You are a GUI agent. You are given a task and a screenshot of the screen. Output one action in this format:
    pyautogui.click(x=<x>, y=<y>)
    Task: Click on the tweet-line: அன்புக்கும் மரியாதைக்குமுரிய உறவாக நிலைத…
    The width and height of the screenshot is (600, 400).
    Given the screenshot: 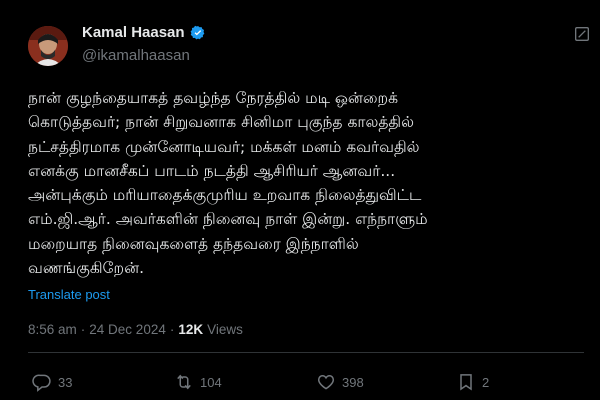 What is the action you would take?
    pyautogui.click(x=225, y=195)
    